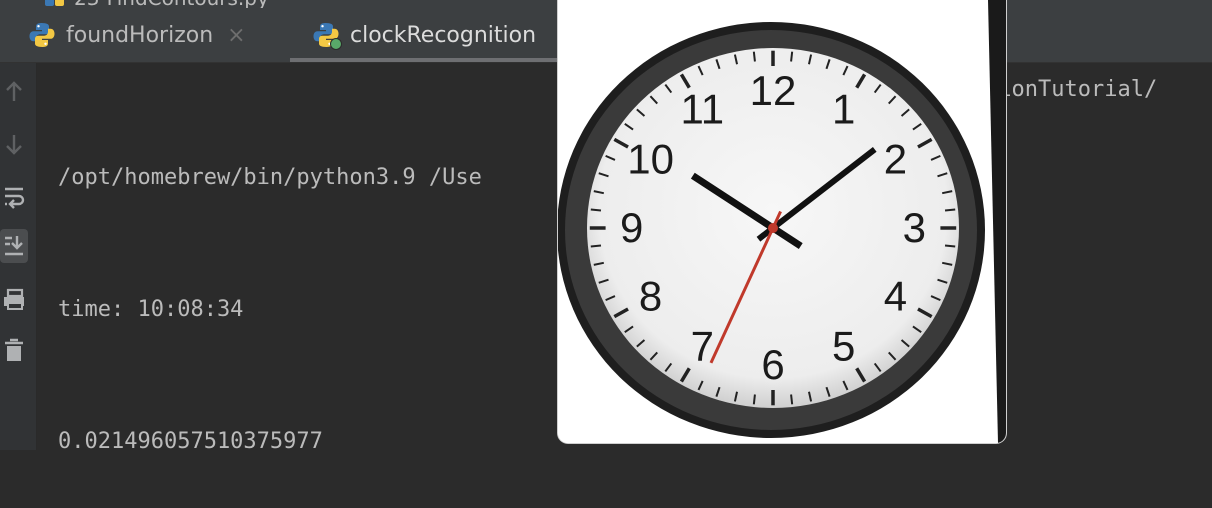 Image resolution: width=1212 pixels, height=508 pixels. I want to click on clock-numeral: 10, so click(650, 159).